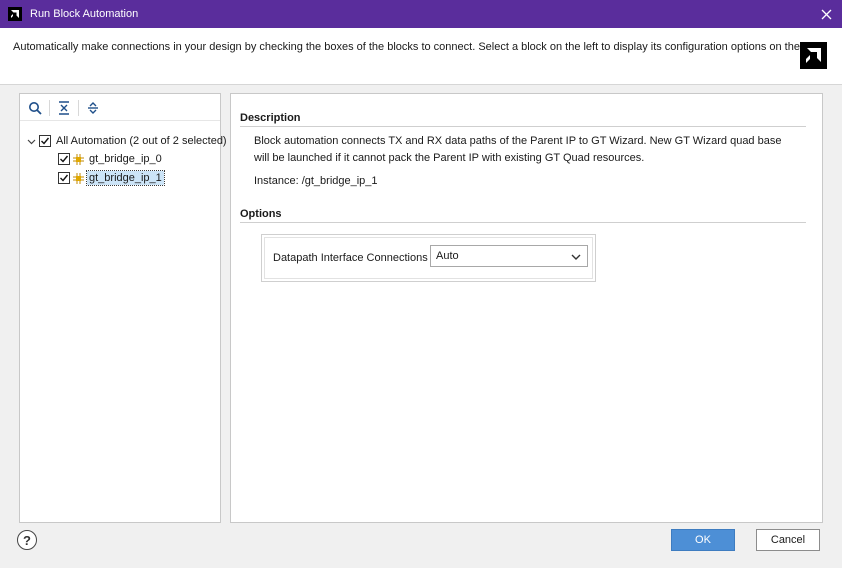  Describe the element at coordinates (703, 540) in the screenshot. I see `ok-button: OK` at that location.